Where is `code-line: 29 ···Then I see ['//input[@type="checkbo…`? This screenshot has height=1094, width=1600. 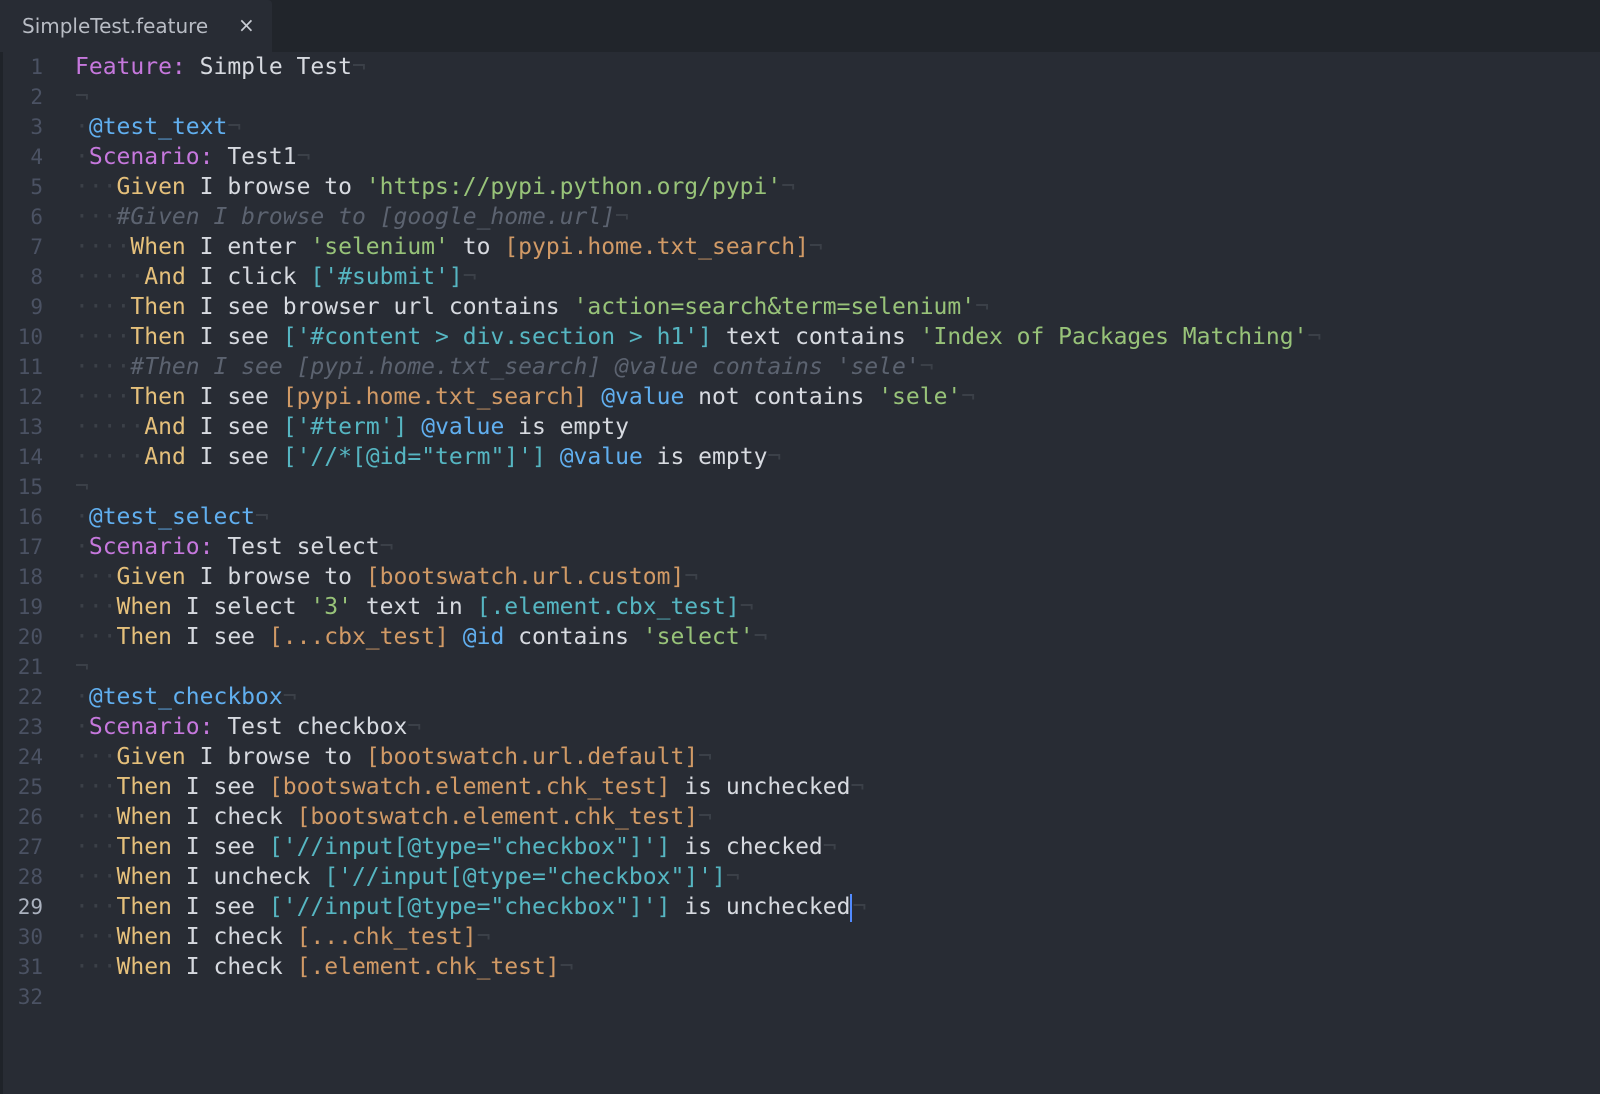
code-line: 29 ···Then I see ['//input[@type="checkbo… is located at coordinates (800, 907).